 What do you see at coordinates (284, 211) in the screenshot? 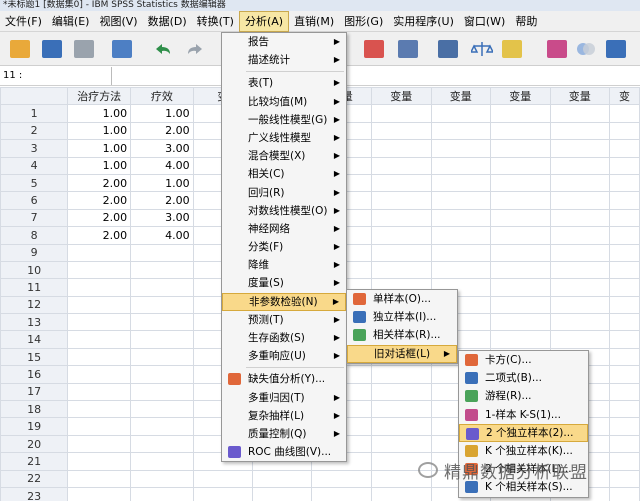
I see `analyze-menu-item: 对数线性模型(O) ▶` at bounding box center [284, 211].